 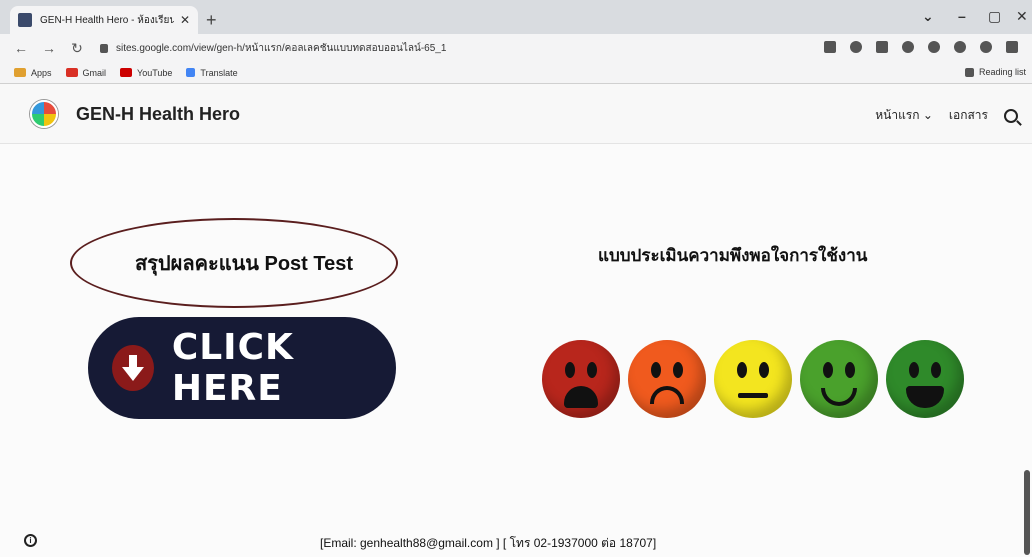 I want to click on bookmark-gmail: Gmail, so click(x=85, y=73).